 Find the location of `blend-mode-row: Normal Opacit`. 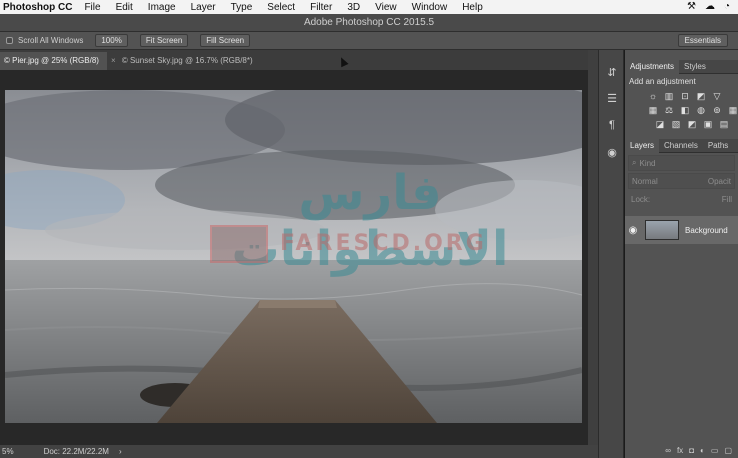

blend-mode-row: Normal Opacit is located at coordinates (681, 181).